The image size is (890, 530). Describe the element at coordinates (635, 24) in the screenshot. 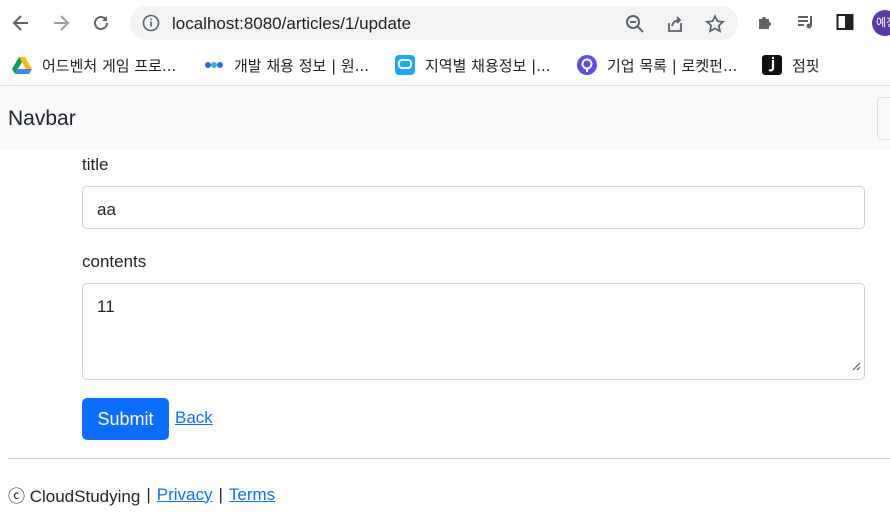

I see `zoom-icon` at that location.